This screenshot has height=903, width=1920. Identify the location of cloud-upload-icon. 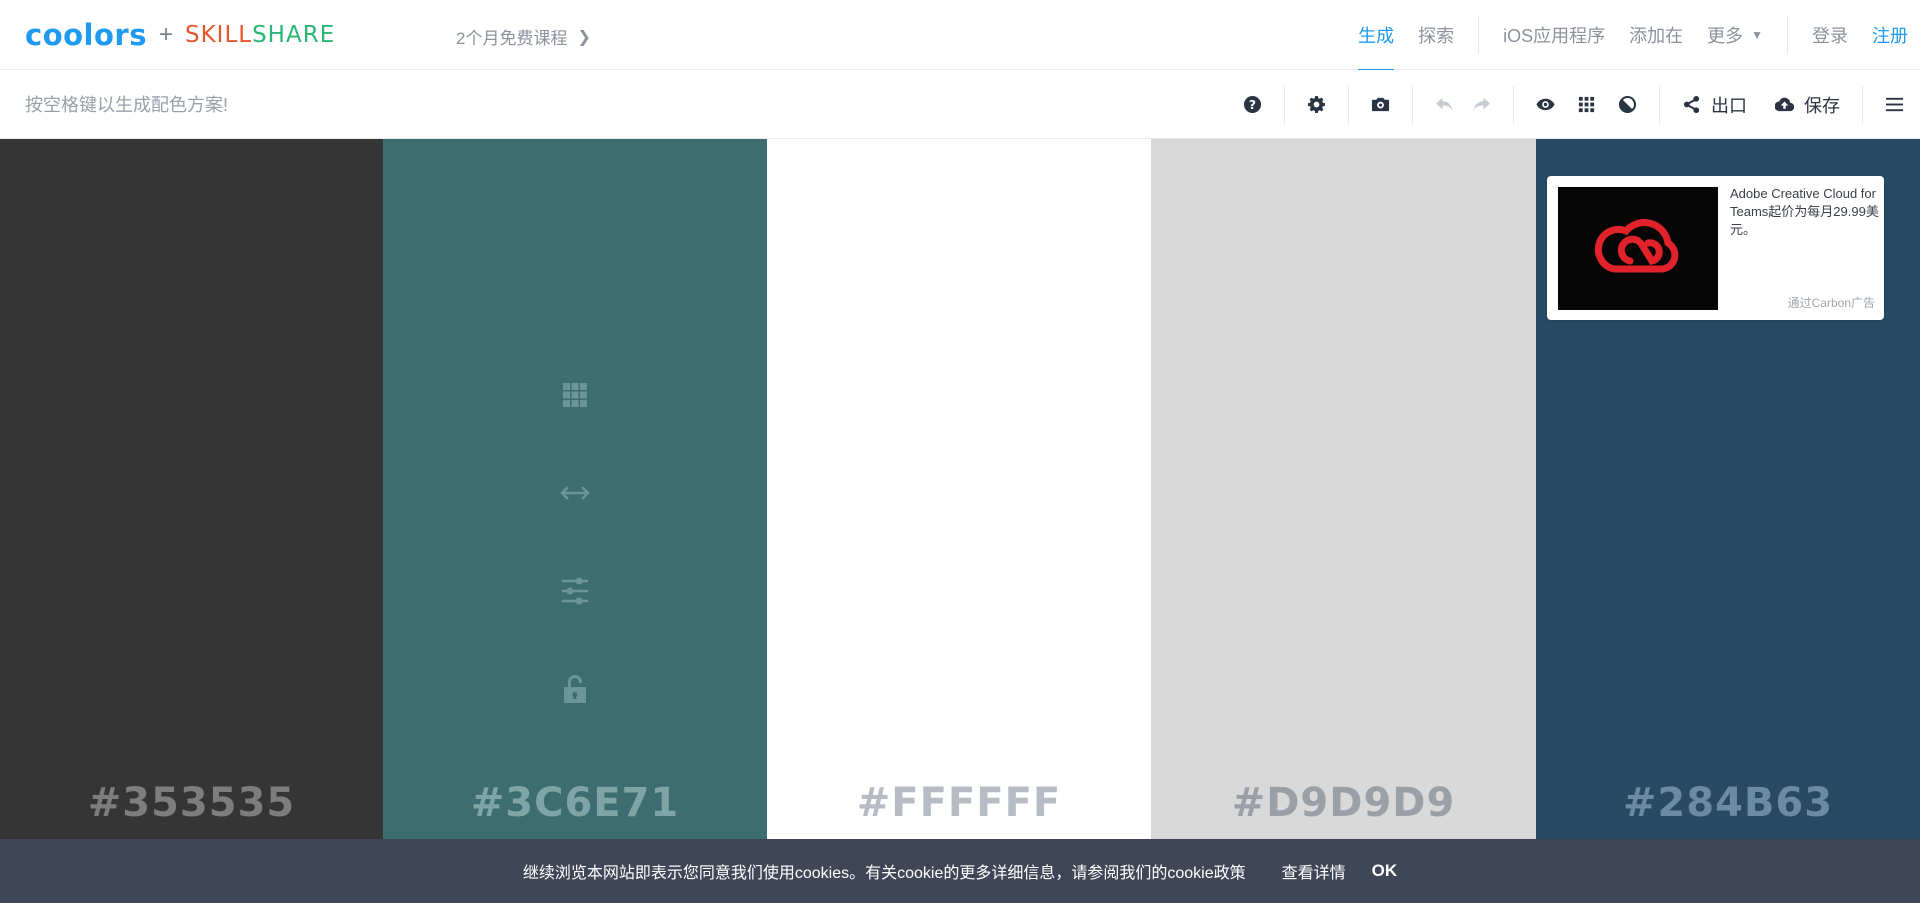
(1784, 104).